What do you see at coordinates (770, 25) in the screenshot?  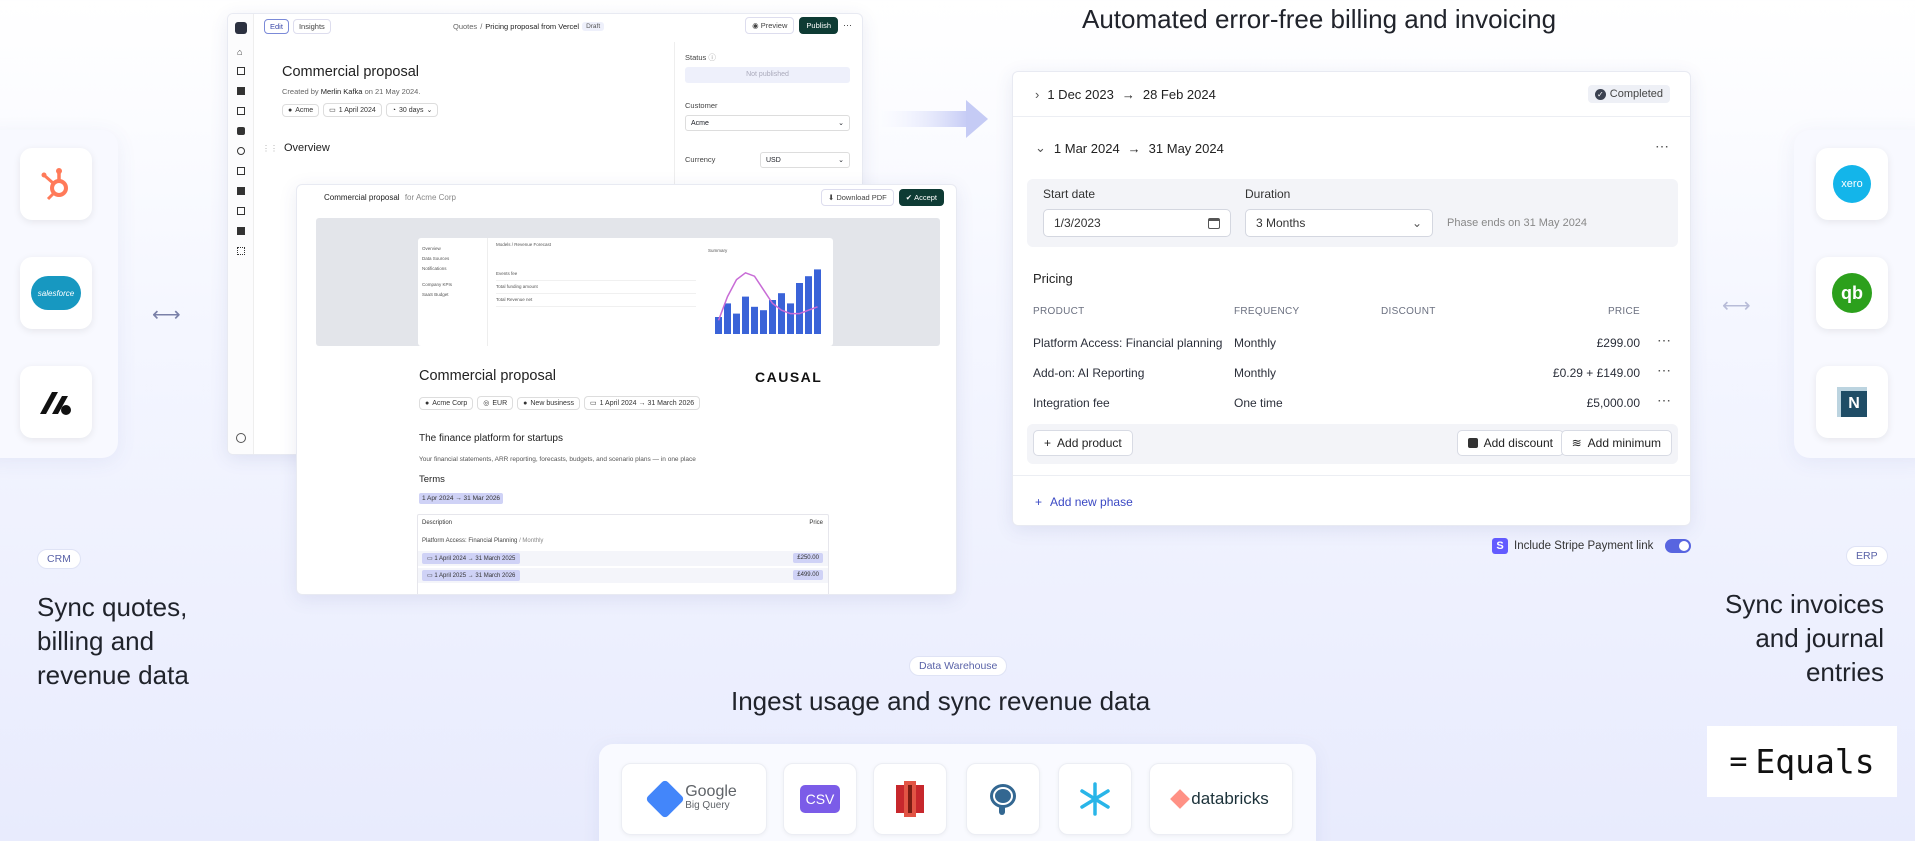 I see `preview-button: ◉ Preview` at bounding box center [770, 25].